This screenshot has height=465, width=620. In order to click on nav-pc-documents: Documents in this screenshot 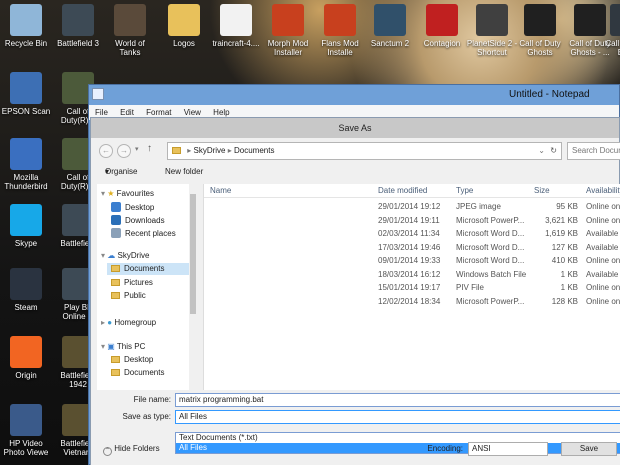, I will do `click(137, 373)`.